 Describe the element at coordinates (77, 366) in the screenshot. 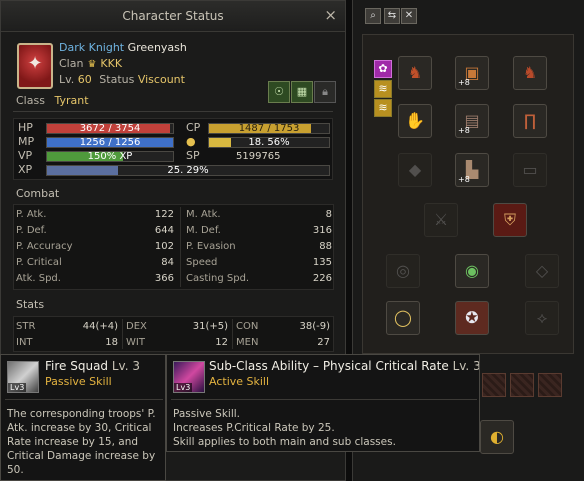

I see `skill-name-text: Fire Squad` at that location.